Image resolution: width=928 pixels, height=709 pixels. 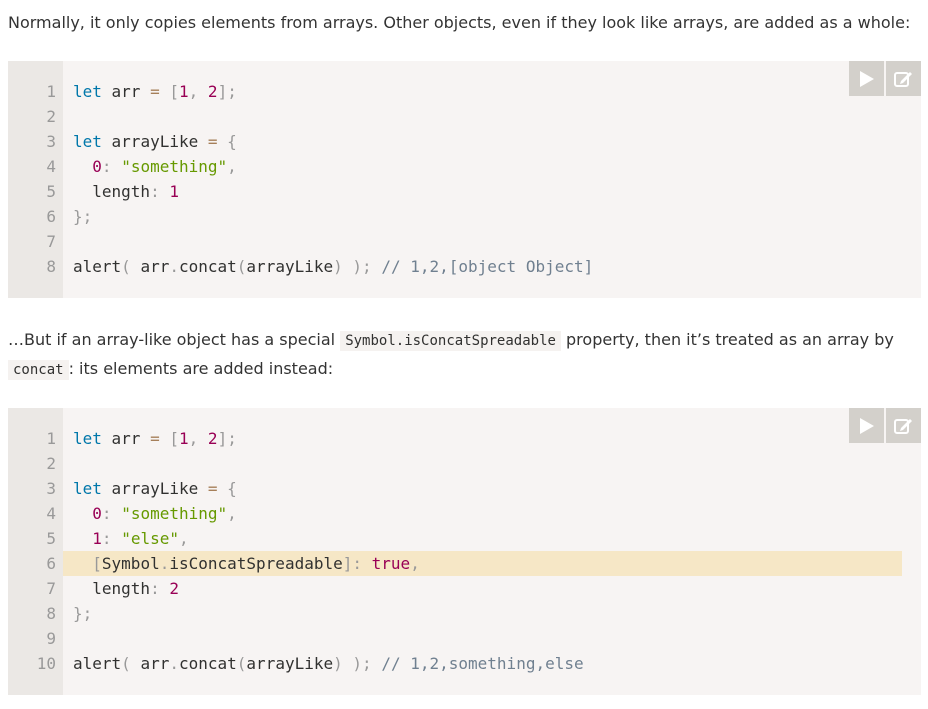 I want to click on code-line: 7, so click(x=483, y=241).